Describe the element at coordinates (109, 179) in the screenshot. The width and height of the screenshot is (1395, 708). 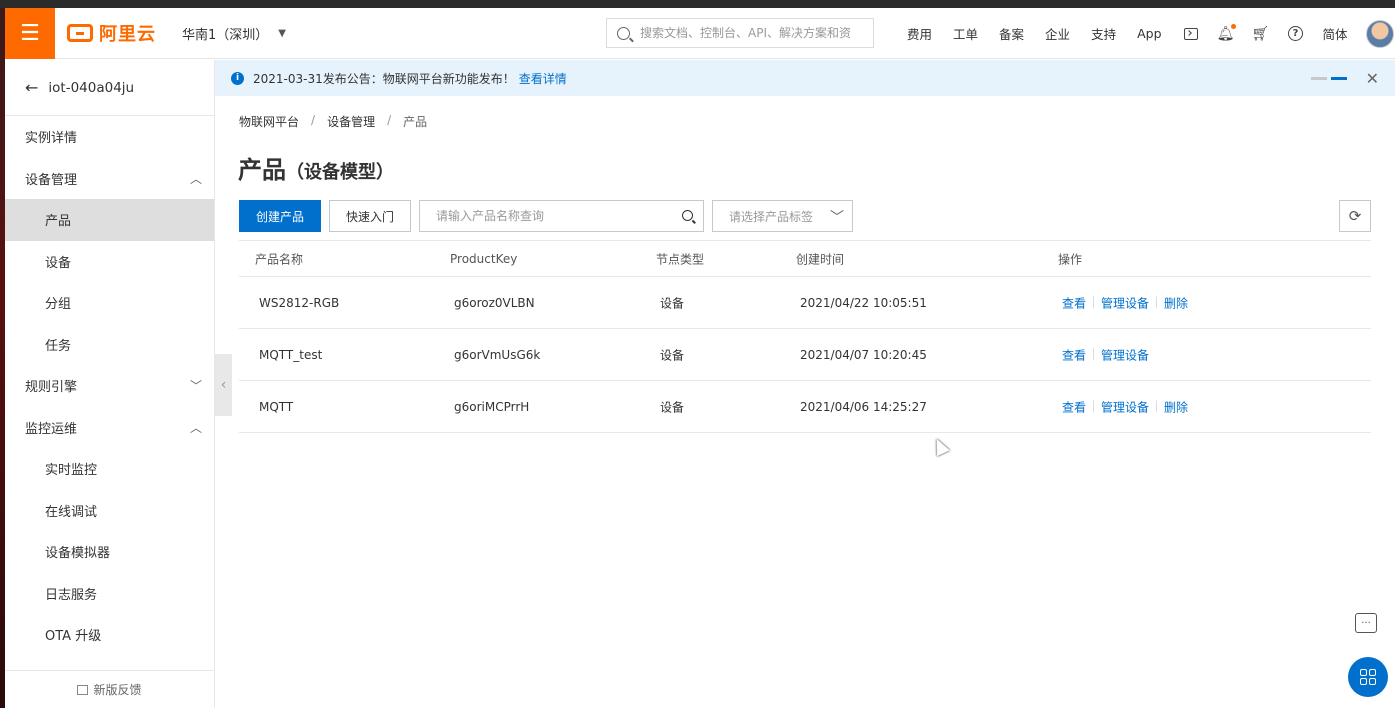
I see `sidebar-item-device-management: 设备管理 ︿` at that location.